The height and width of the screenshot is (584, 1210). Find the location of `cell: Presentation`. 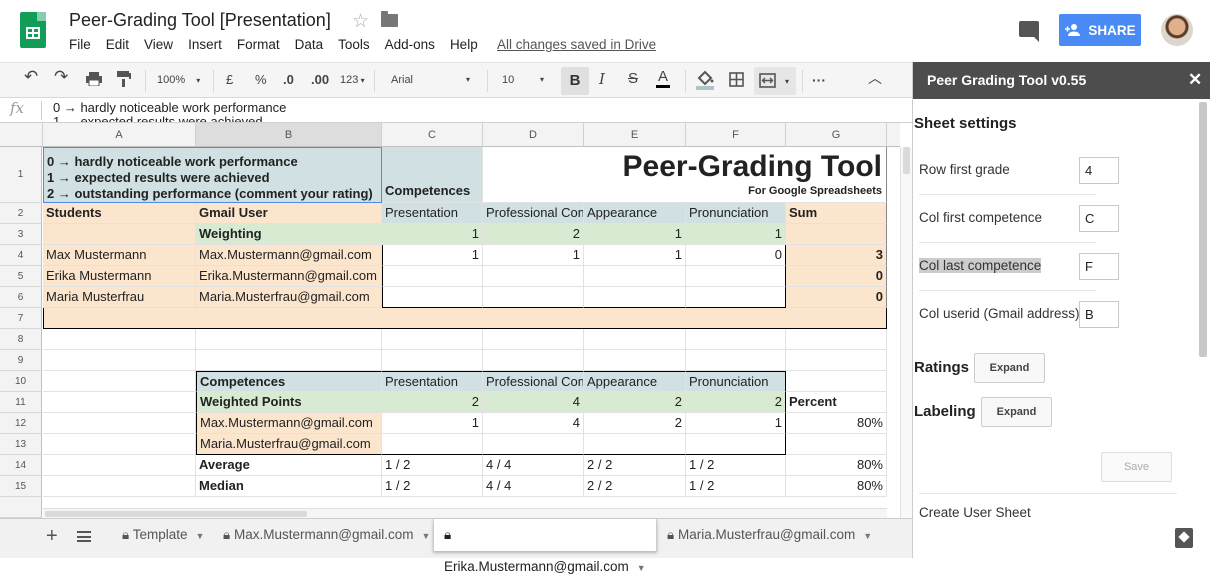

cell: Presentation is located at coordinates (432, 213).